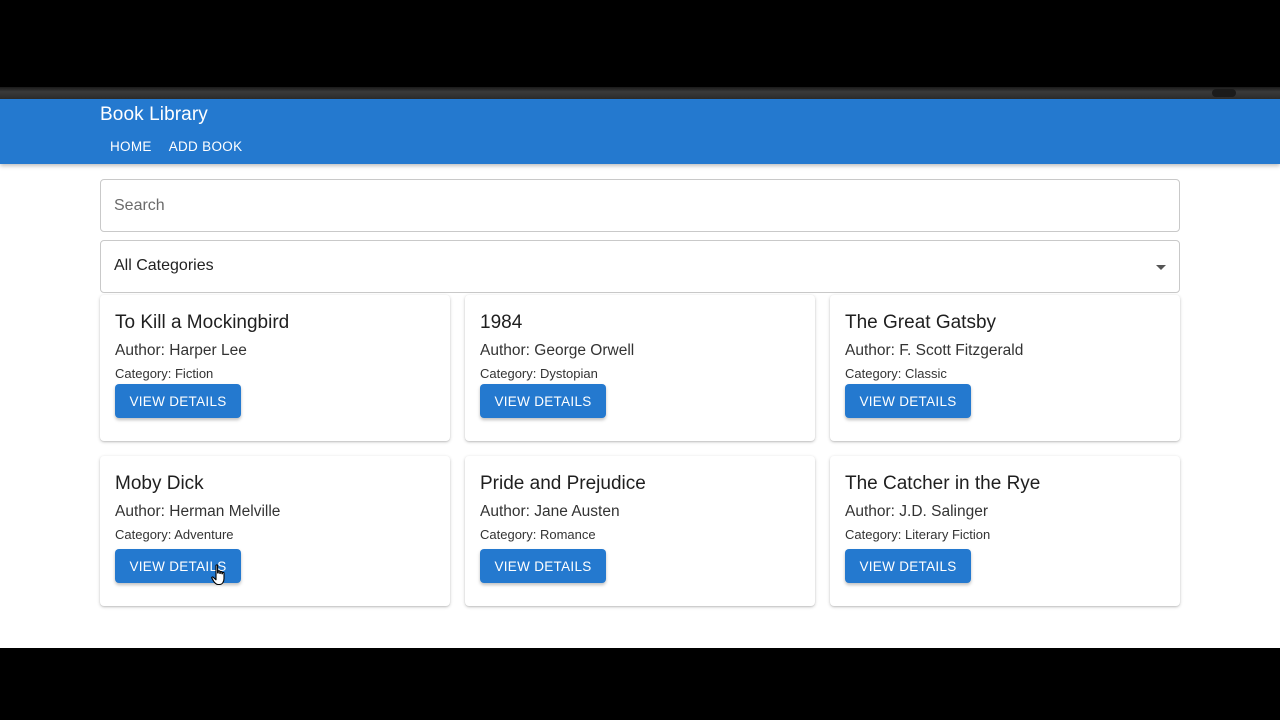 The image size is (1280, 720). I want to click on book-title: The Great Gatsby, so click(921, 322).